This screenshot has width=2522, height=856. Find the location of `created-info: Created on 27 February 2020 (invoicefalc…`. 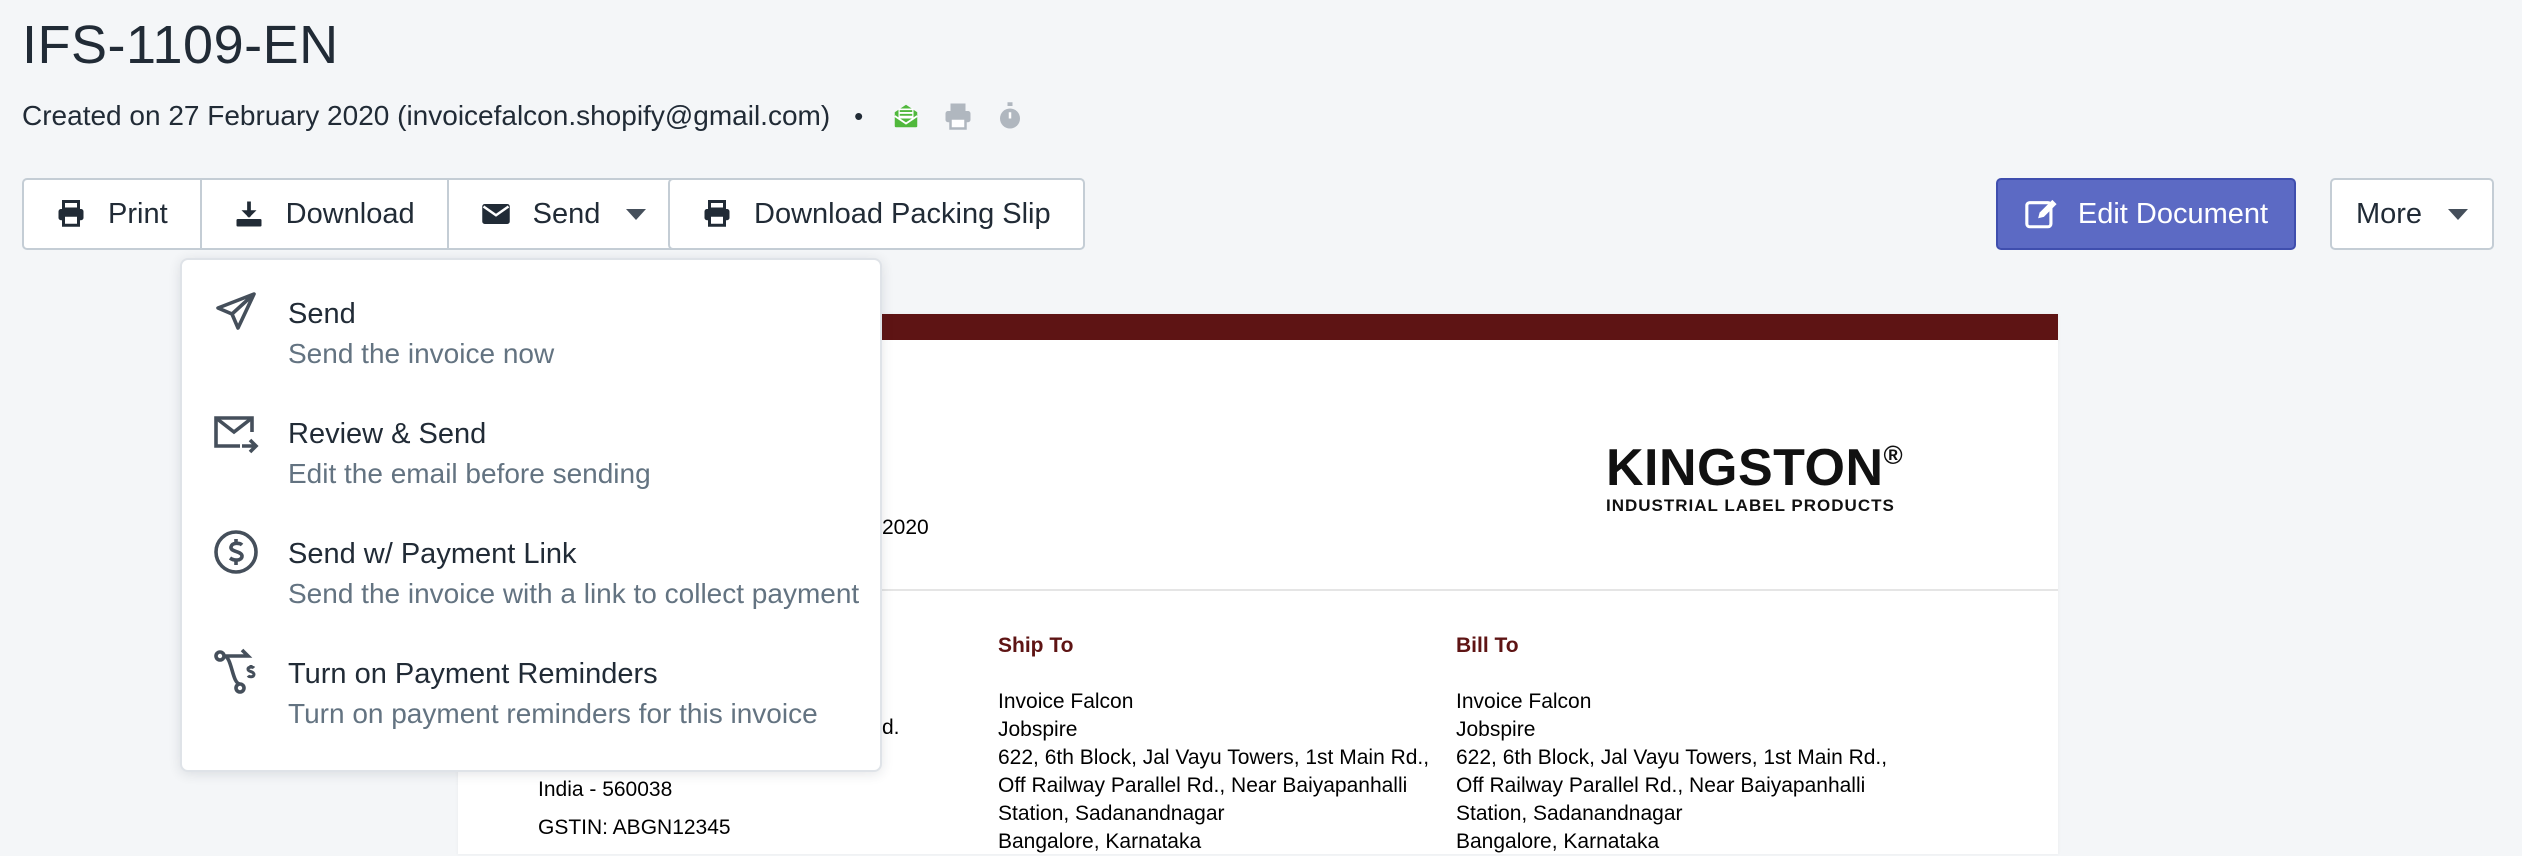

created-info: Created on 27 February 2020 (invoicefalc… is located at coordinates (426, 115).